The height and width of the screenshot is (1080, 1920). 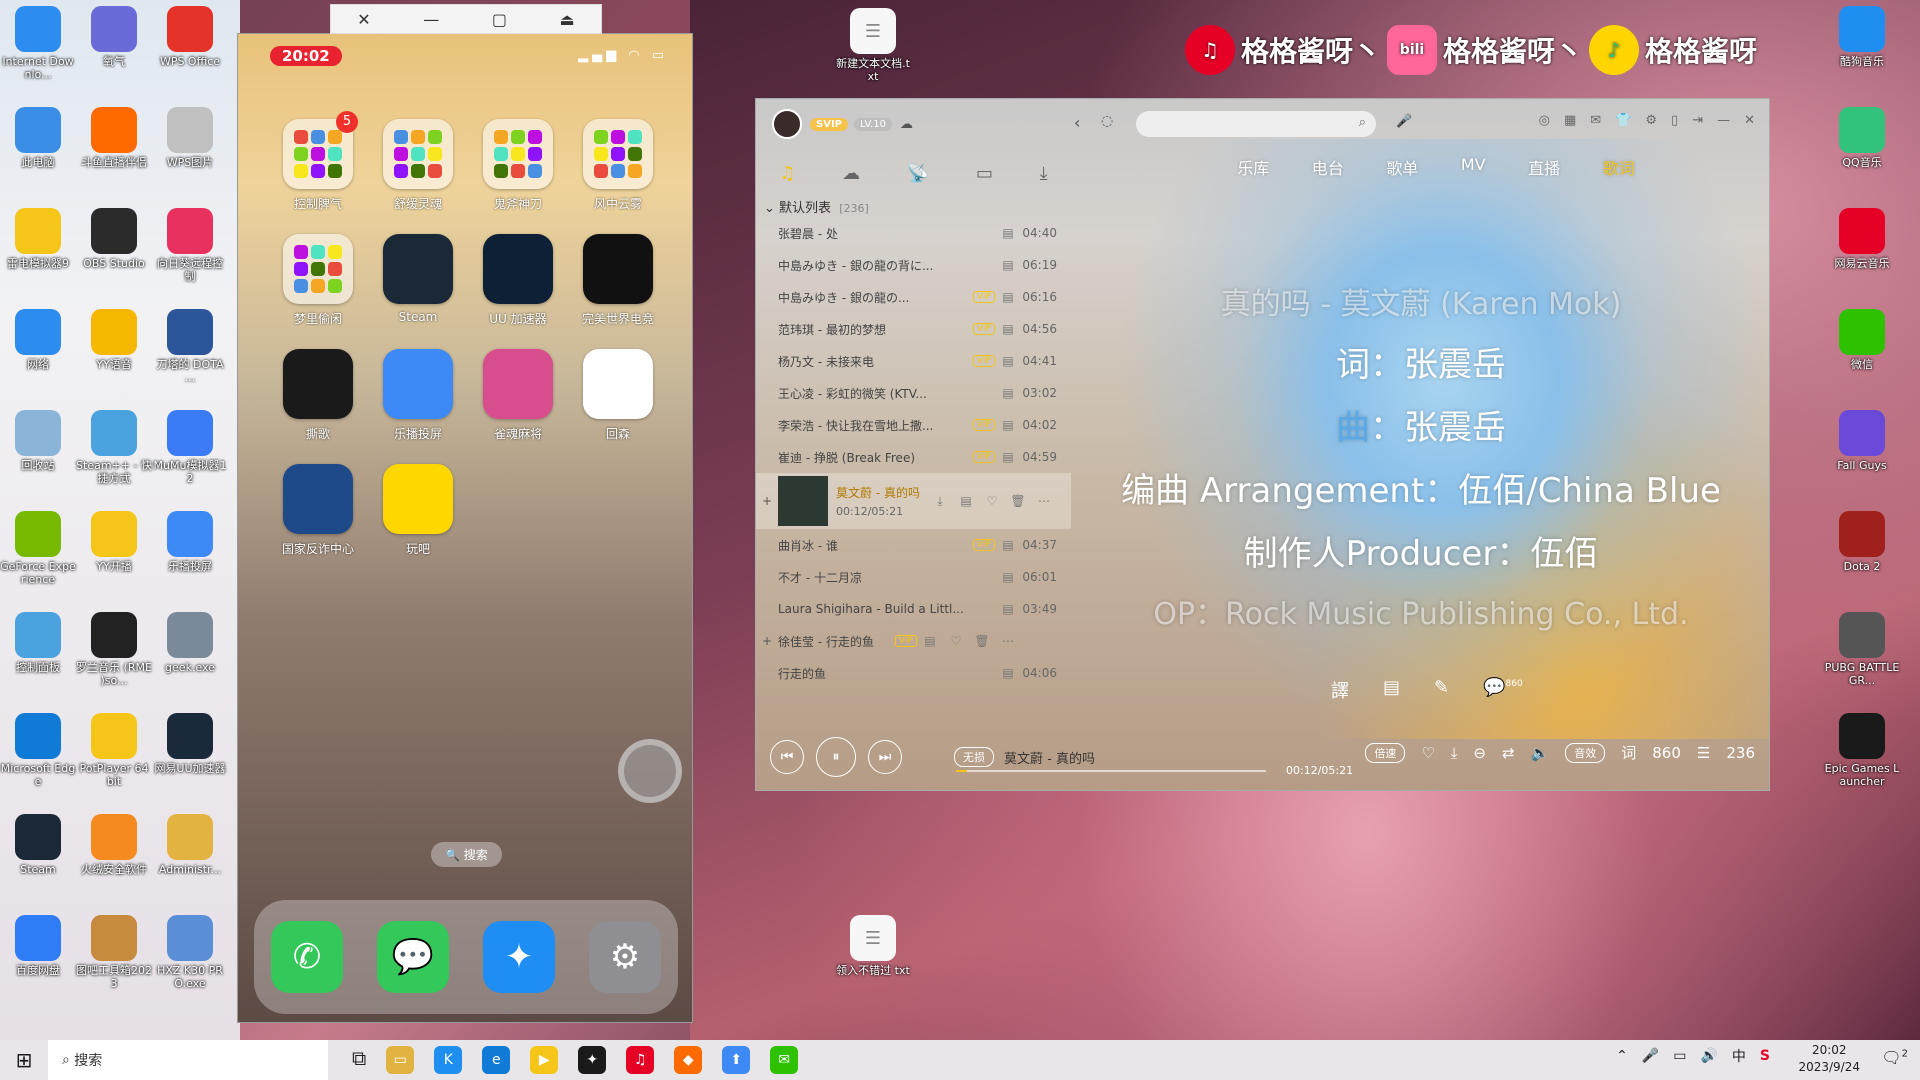 I want to click on more-icon: ⋯, so click(x=1008, y=641).